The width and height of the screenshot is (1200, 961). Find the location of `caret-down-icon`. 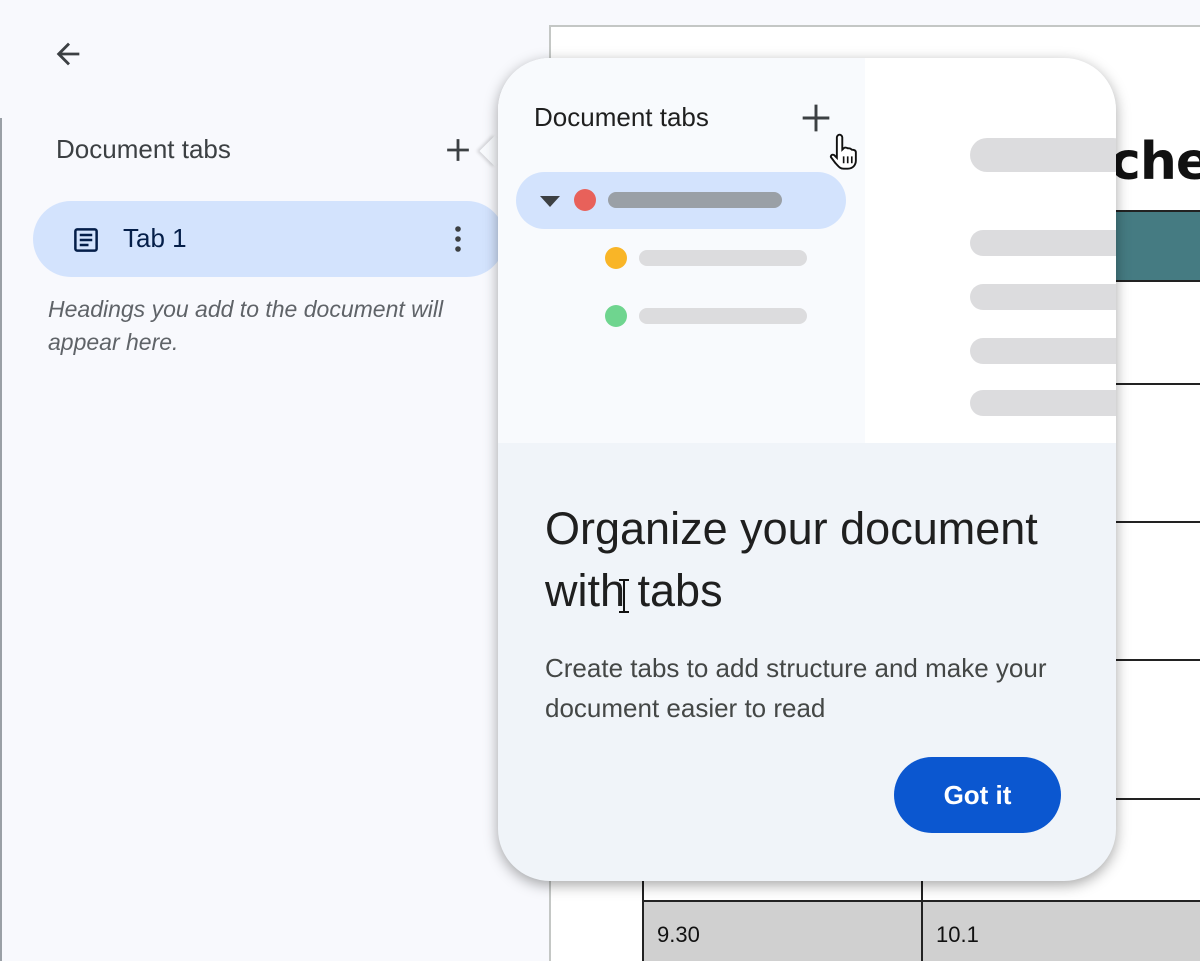

caret-down-icon is located at coordinates (550, 201).